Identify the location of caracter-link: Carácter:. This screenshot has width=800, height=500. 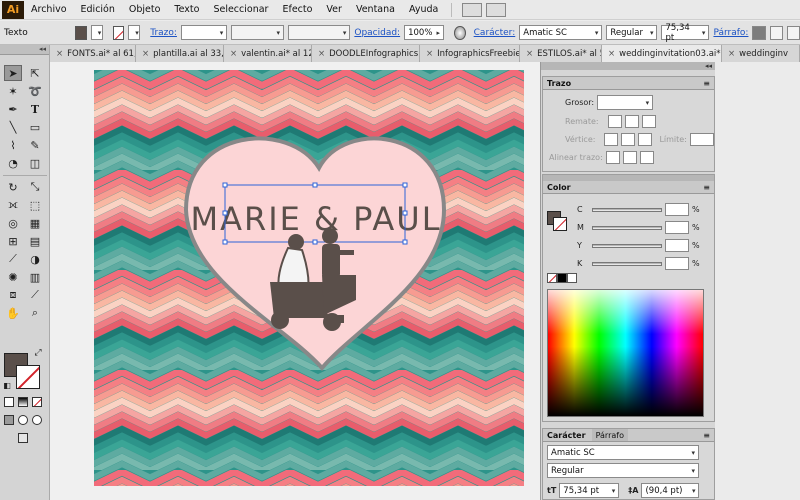
(495, 33).